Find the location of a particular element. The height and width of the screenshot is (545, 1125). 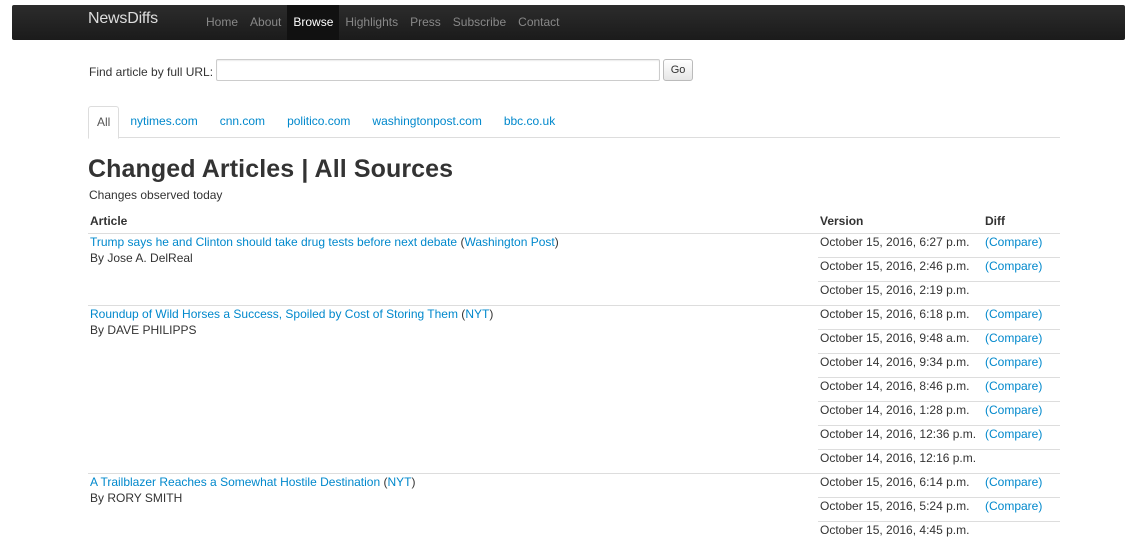

version-date: October 15, 2016, 9:48 a.m. is located at coordinates (900, 342).